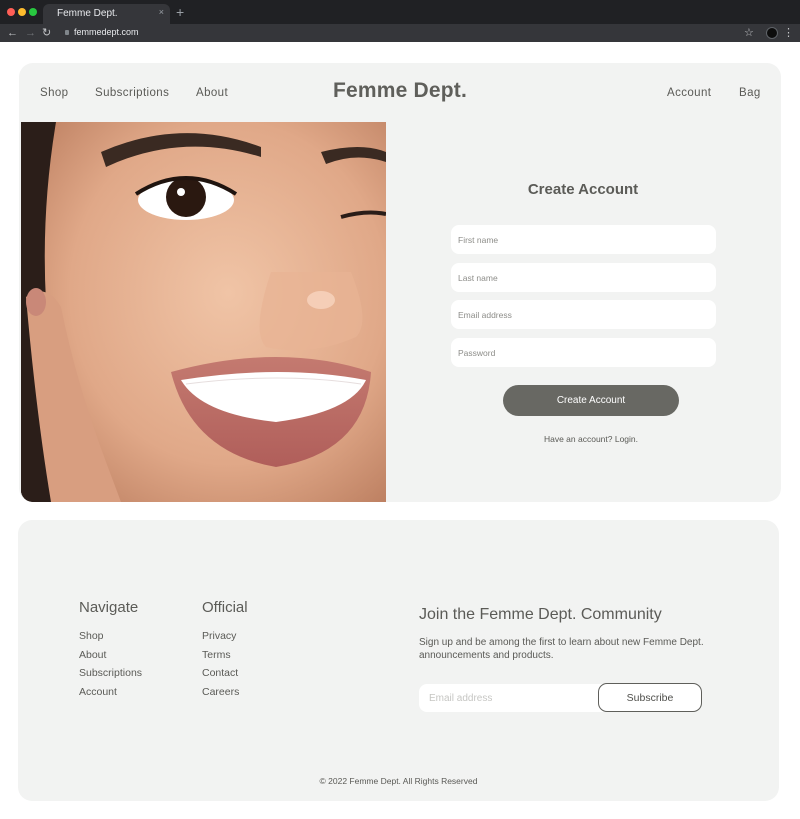 The image size is (800, 819). What do you see at coordinates (180, 12) in the screenshot?
I see `new-tab-button: +` at bounding box center [180, 12].